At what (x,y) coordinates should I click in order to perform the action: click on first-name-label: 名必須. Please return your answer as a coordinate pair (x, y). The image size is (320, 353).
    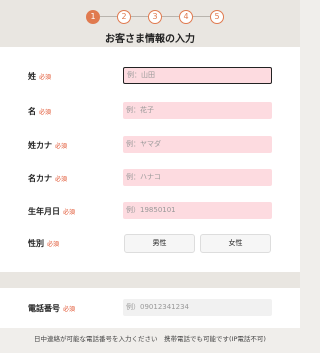
    Looking at the image, I should click on (39, 111).